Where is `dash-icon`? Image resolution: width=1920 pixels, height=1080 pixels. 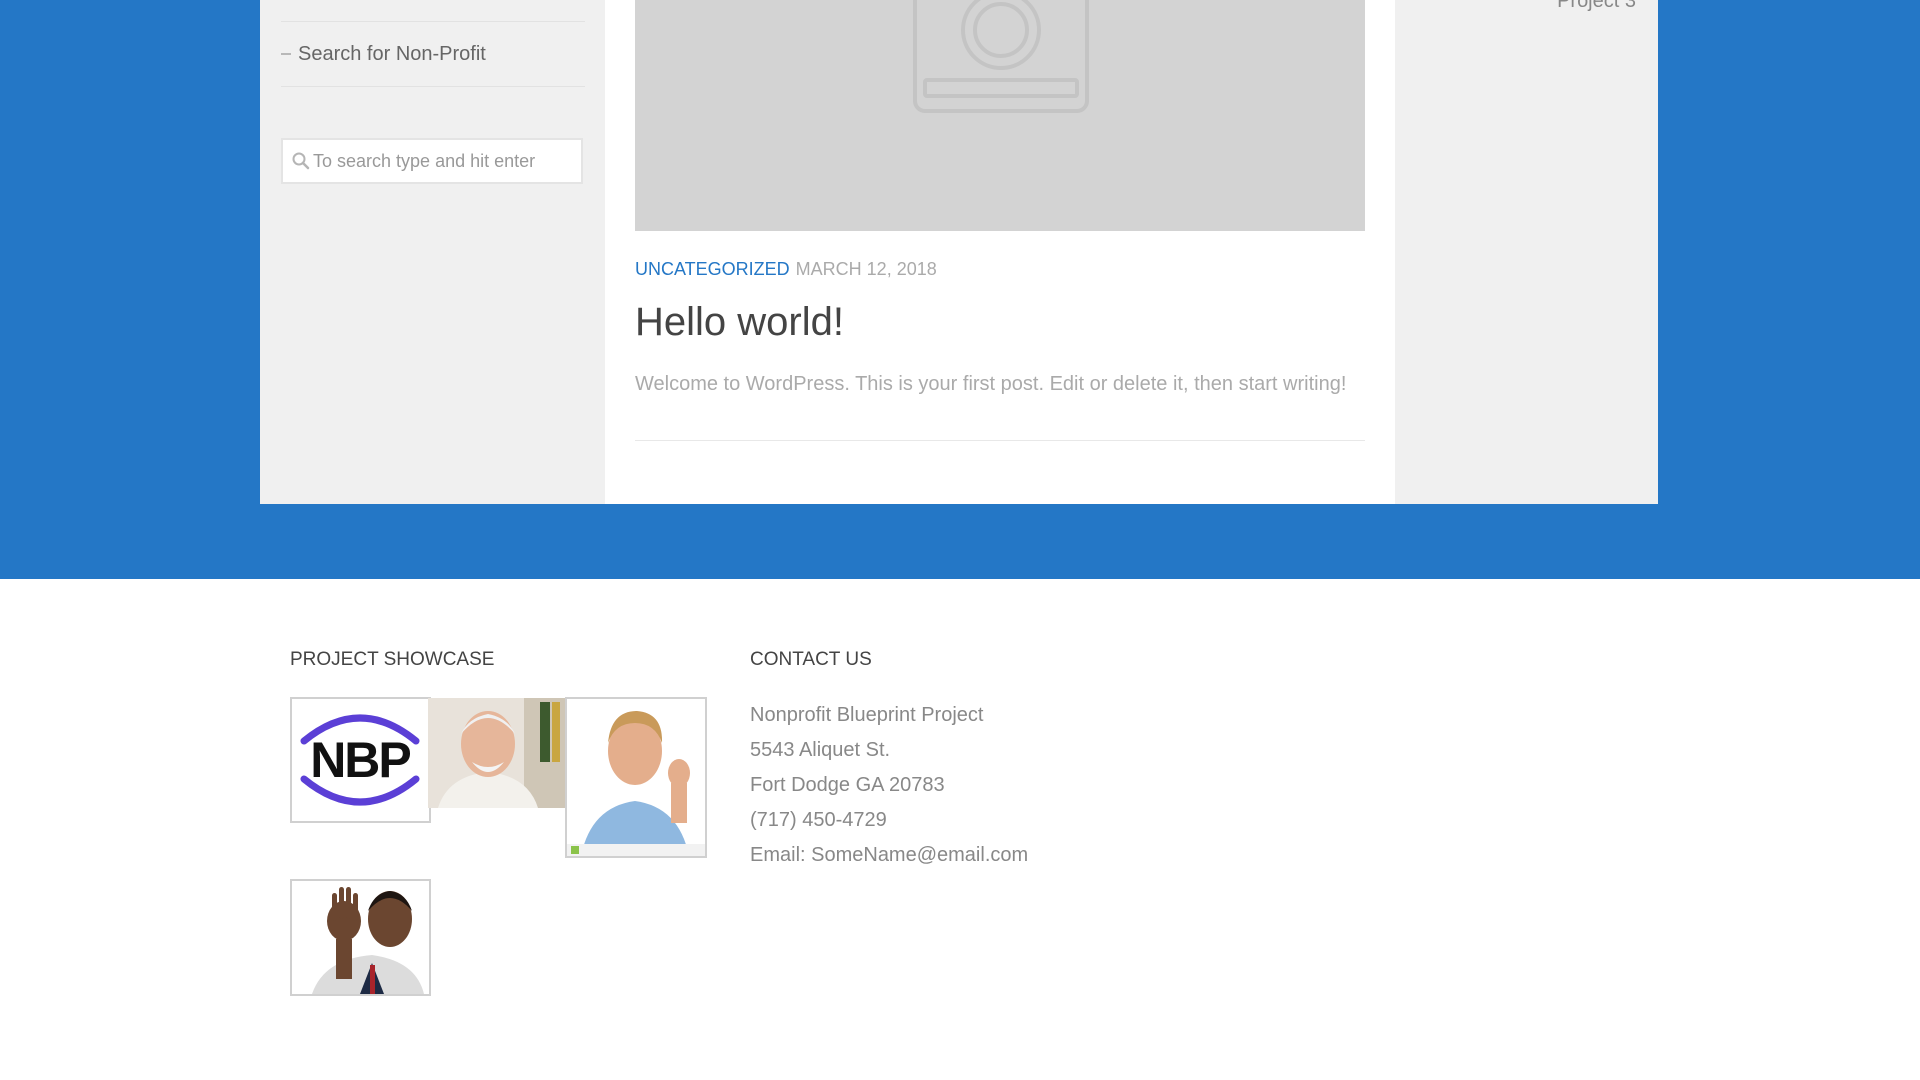
dash-icon is located at coordinates (286, 54).